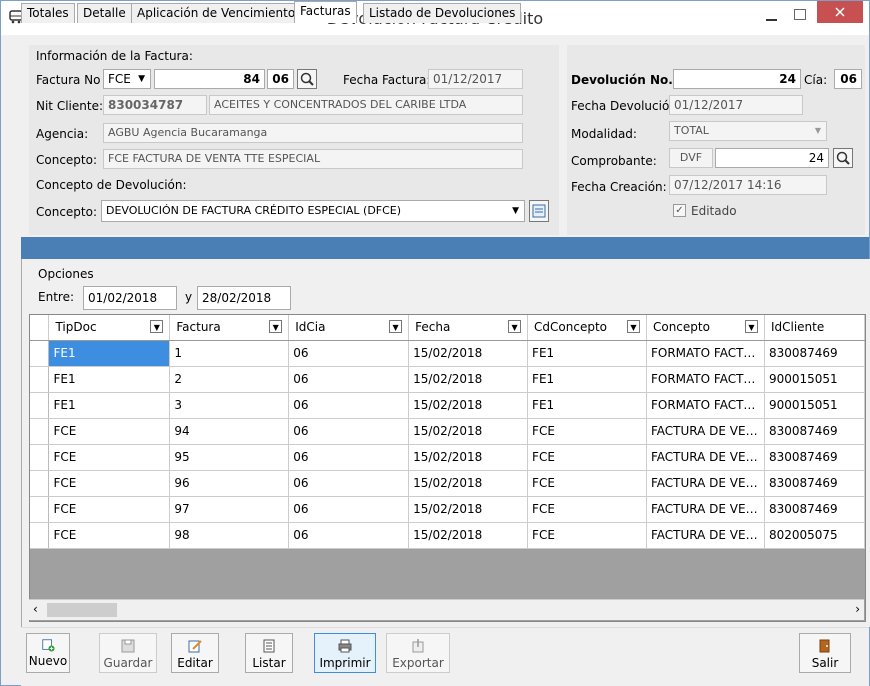 This screenshot has height=686, width=870. What do you see at coordinates (446, 609) in the screenshot?
I see `horizontal-scrollbar: ‹ ›` at bounding box center [446, 609].